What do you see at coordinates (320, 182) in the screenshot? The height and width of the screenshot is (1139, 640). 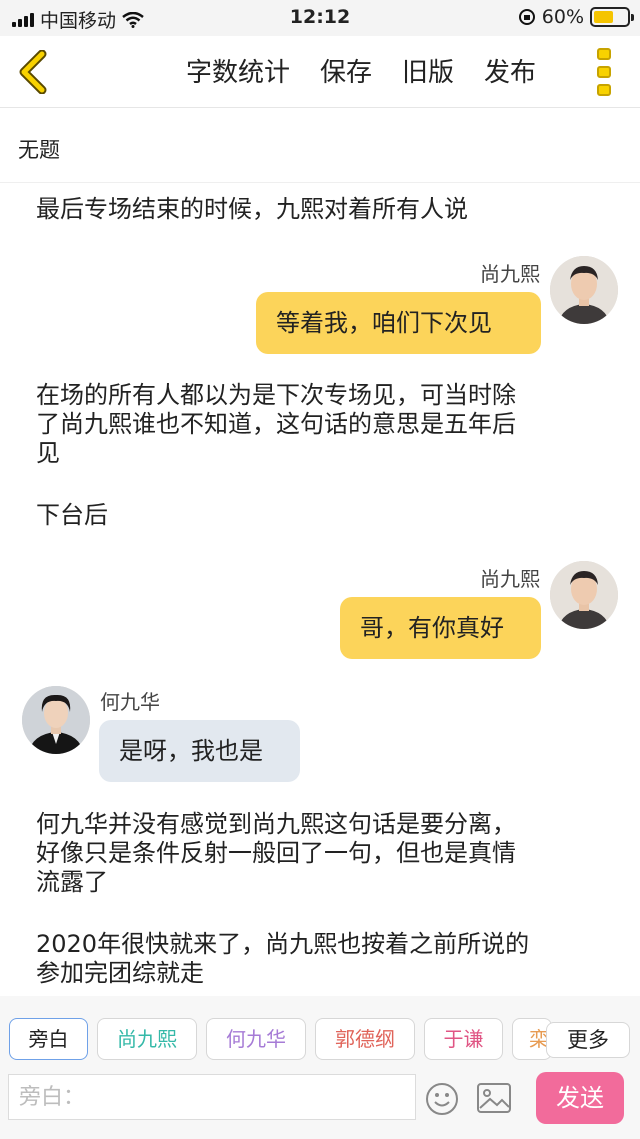 I see `divider` at bounding box center [320, 182].